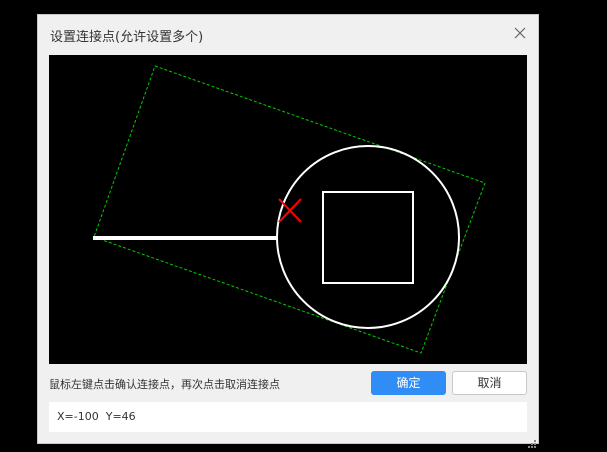 This screenshot has height=452, width=607. Describe the element at coordinates (288, 34) in the screenshot. I see `dialog-title-bar: 设置连接点(允许设置多个)` at that location.